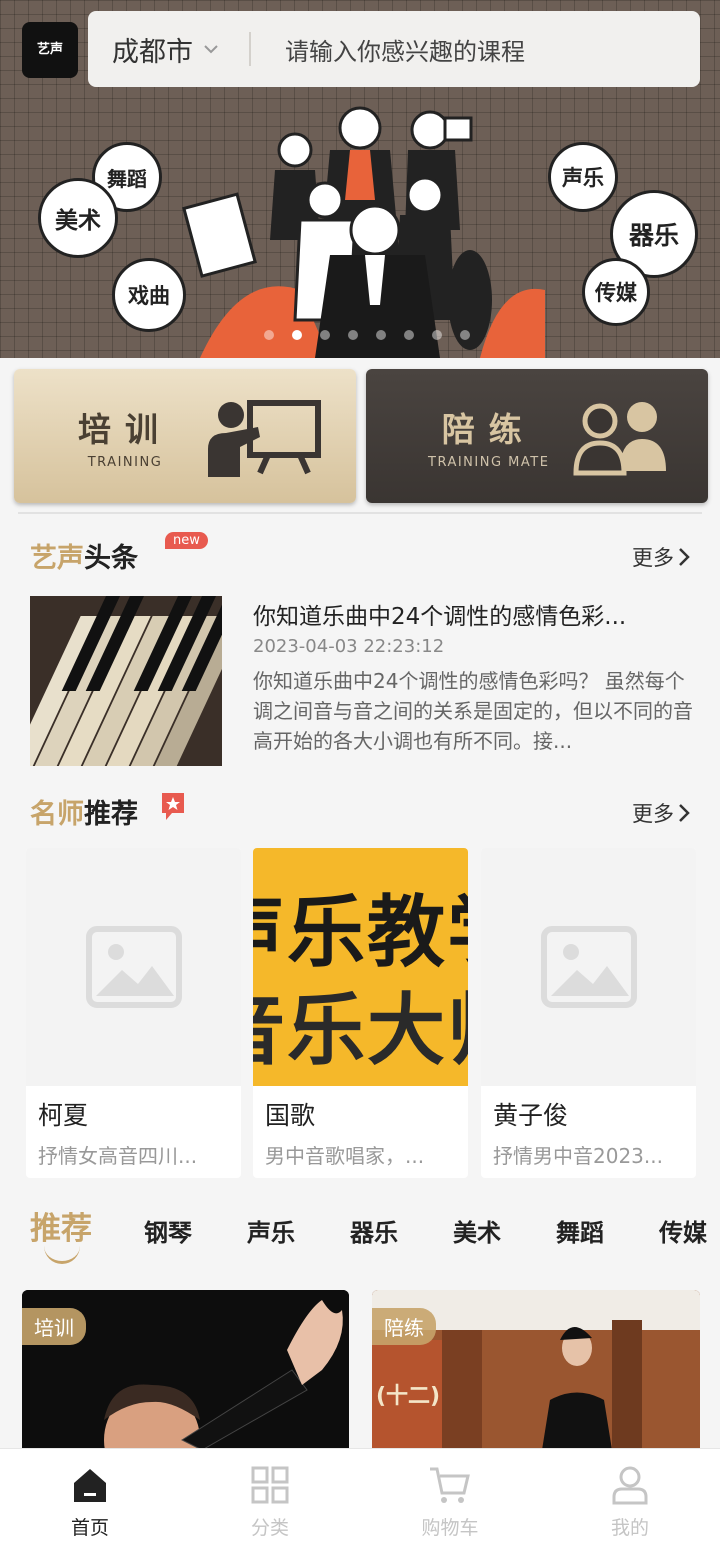 The height and width of the screenshot is (1550, 720). What do you see at coordinates (488, 429) in the screenshot?
I see `mate-title: 陪练` at bounding box center [488, 429].